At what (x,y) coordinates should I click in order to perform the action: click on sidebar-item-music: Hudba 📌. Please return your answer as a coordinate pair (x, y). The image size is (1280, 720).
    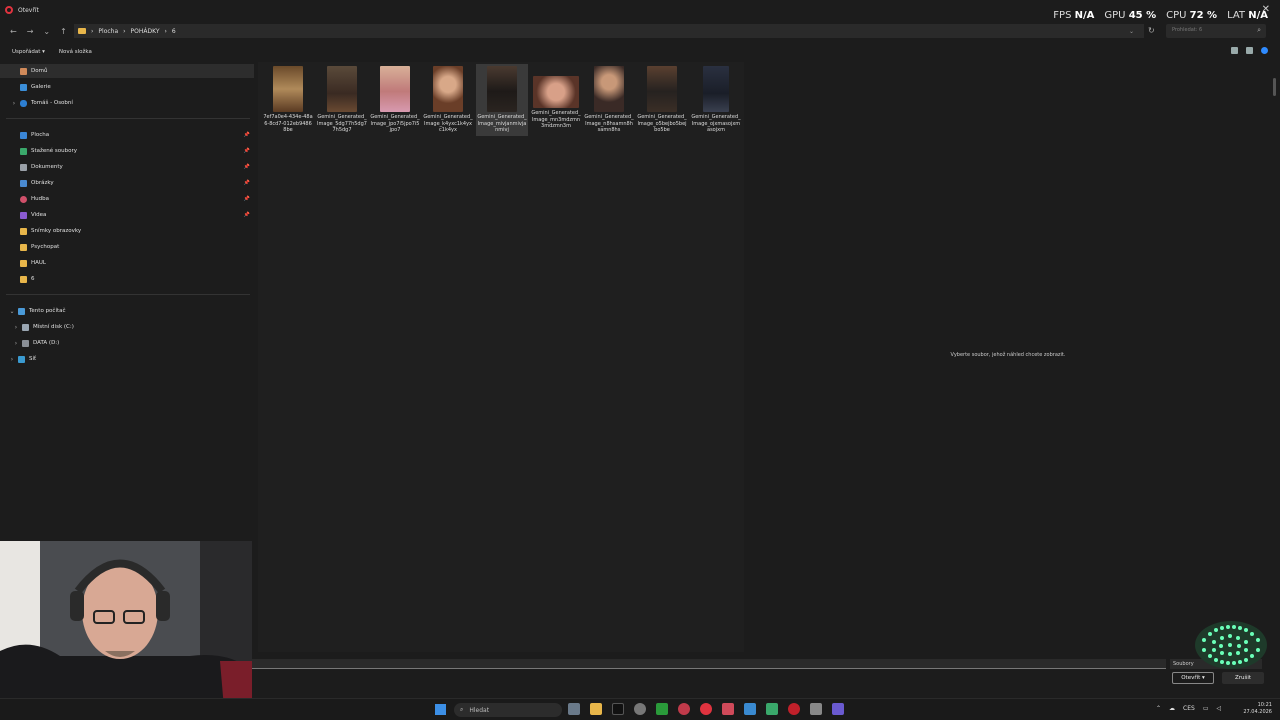
    Looking at the image, I should click on (127, 199).